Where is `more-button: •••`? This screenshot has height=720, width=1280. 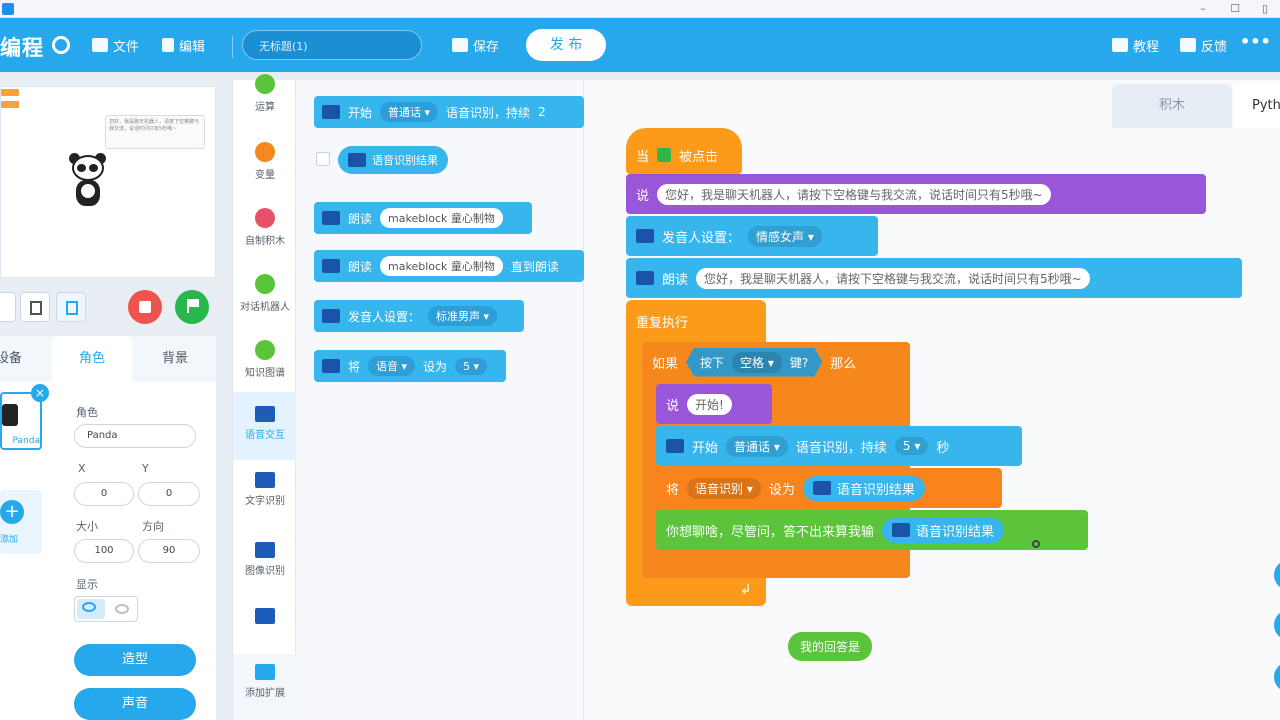 more-button: ••• is located at coordinates (1255, 41).